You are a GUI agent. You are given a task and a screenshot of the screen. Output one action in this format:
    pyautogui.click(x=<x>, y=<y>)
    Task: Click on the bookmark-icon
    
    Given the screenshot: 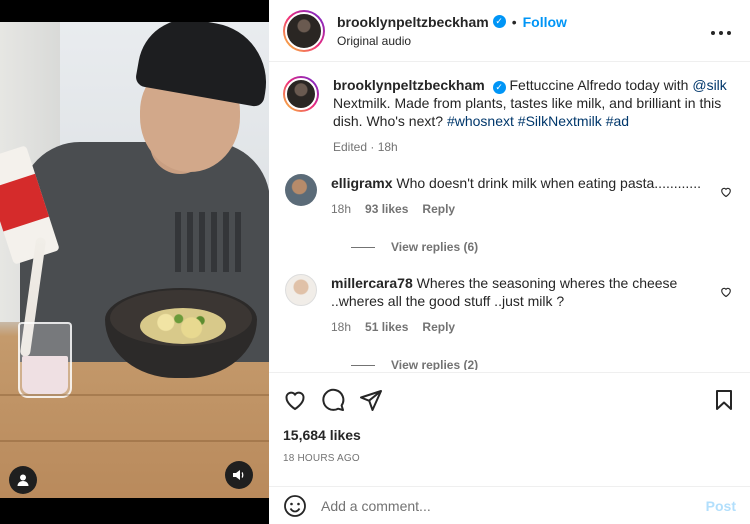 What is the action you would take?
    pyautogui.click(x=724, y=400)
    